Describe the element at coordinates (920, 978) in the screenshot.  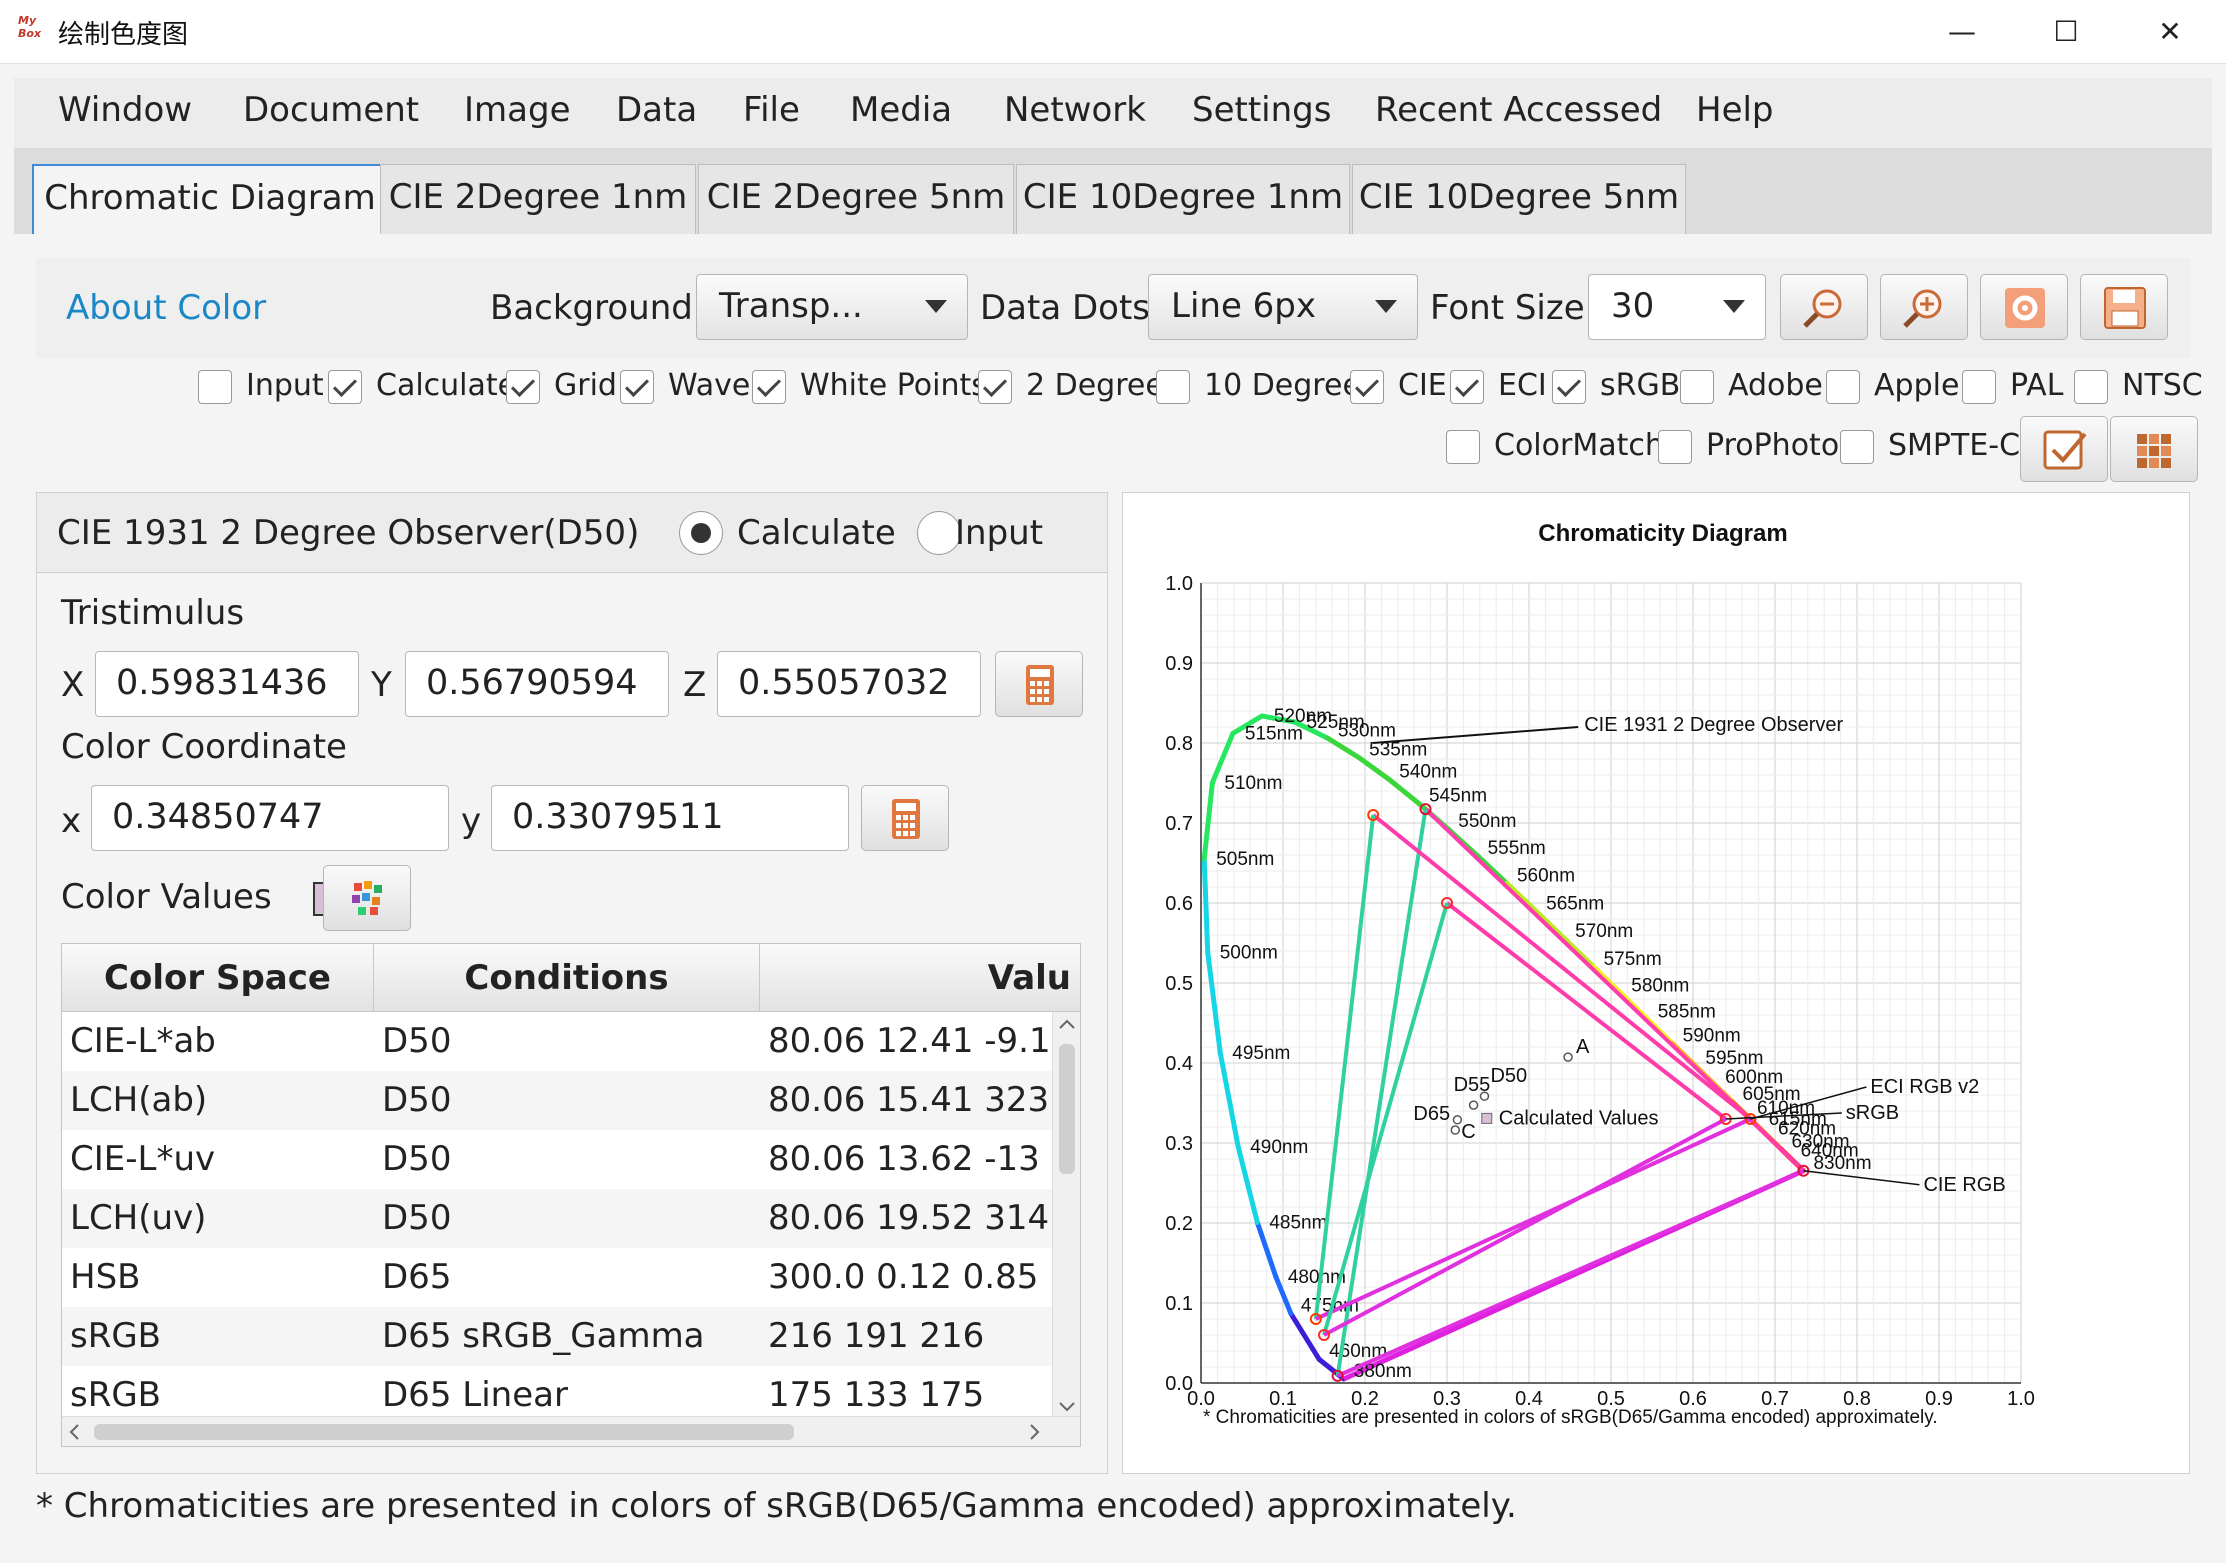
I see `column-header-values: Valu` at that location.